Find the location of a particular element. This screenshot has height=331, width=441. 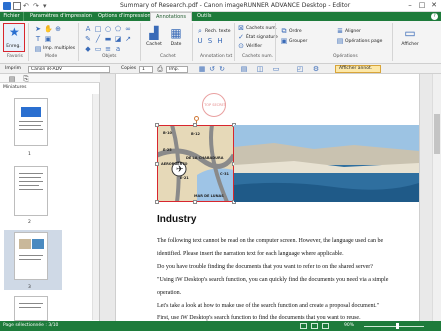

stamp-icon: ▟ is located at coordinates (154, 33).